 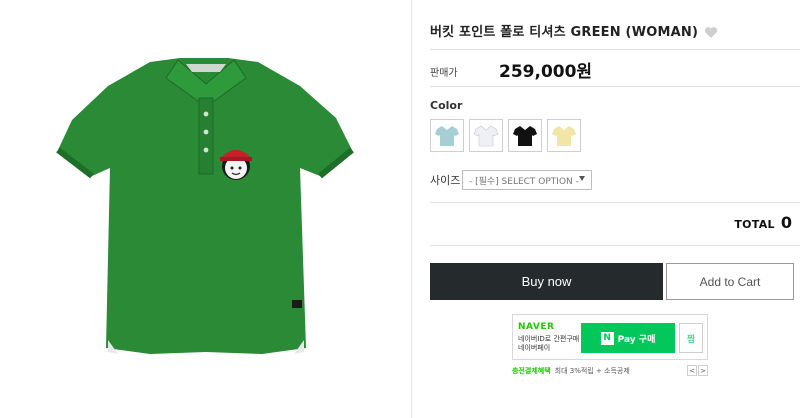 What do you see at coordinates (536, 327) in the screenshot?
I see `naver-logo: NAVER` at bounding box center [536, 327].